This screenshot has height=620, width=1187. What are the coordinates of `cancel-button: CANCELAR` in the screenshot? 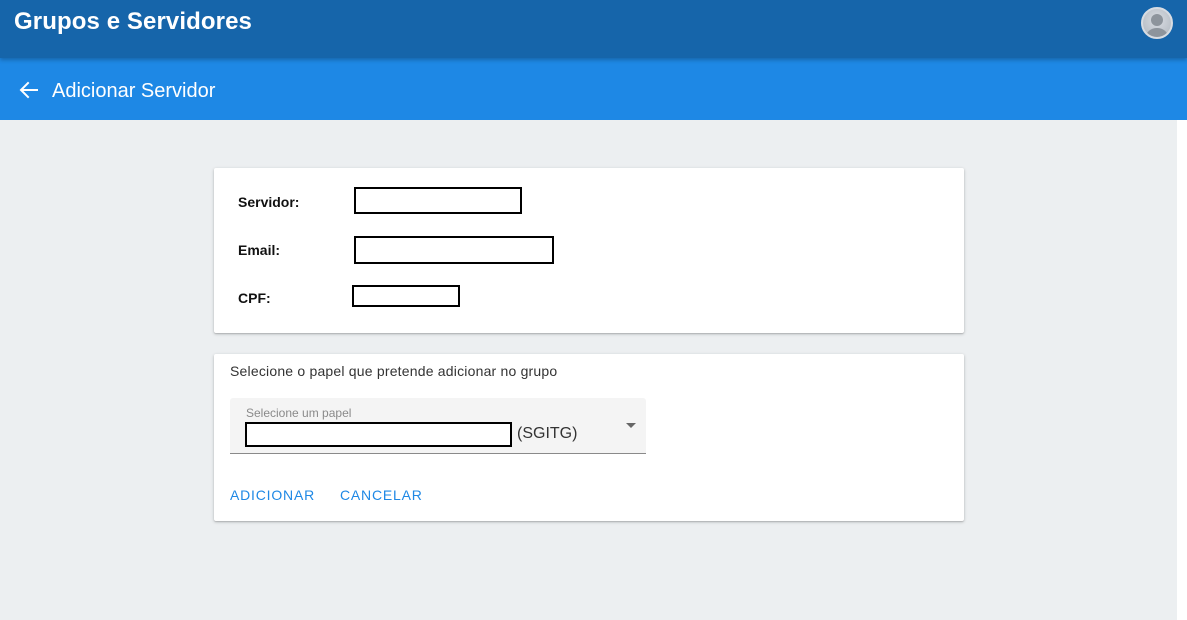 It's located at (381, 495).